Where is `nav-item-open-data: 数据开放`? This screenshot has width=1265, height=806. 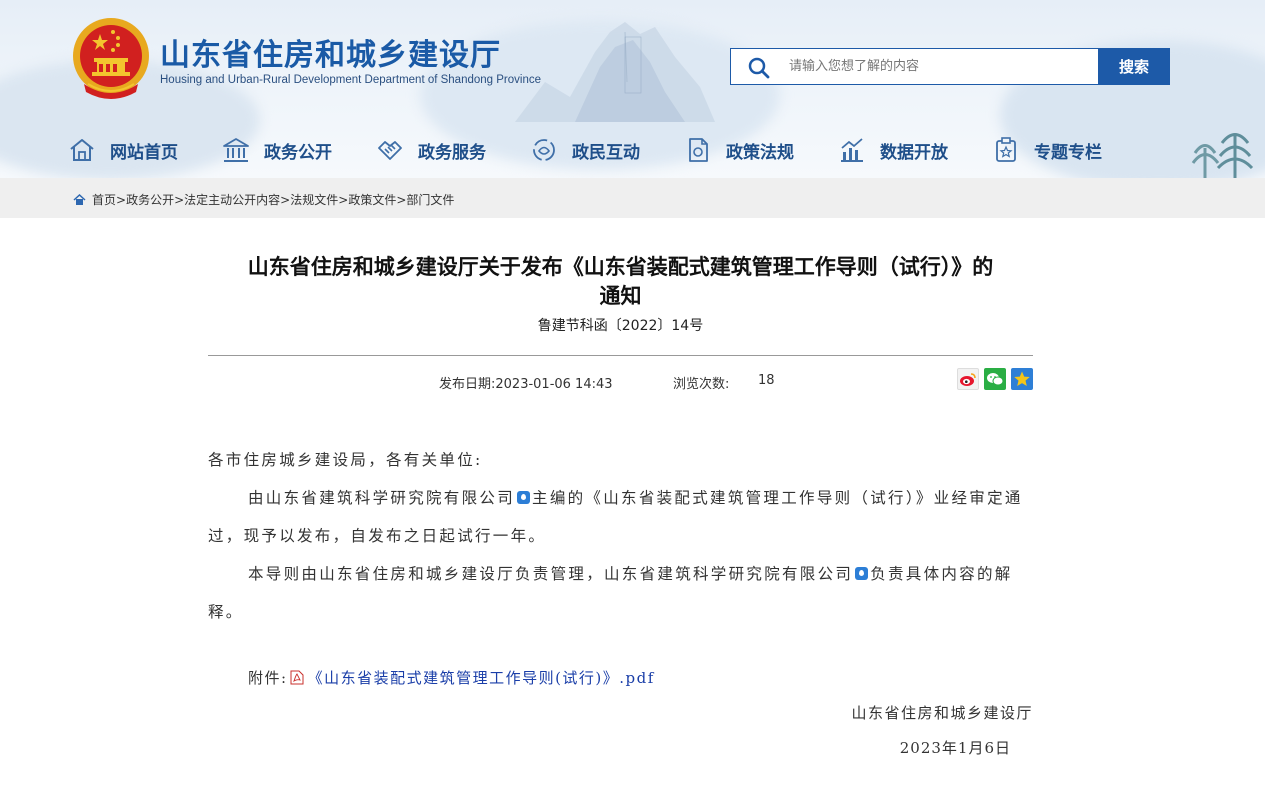
nav-item-open-data: 数据开放 is located at coordinates (893, 150).